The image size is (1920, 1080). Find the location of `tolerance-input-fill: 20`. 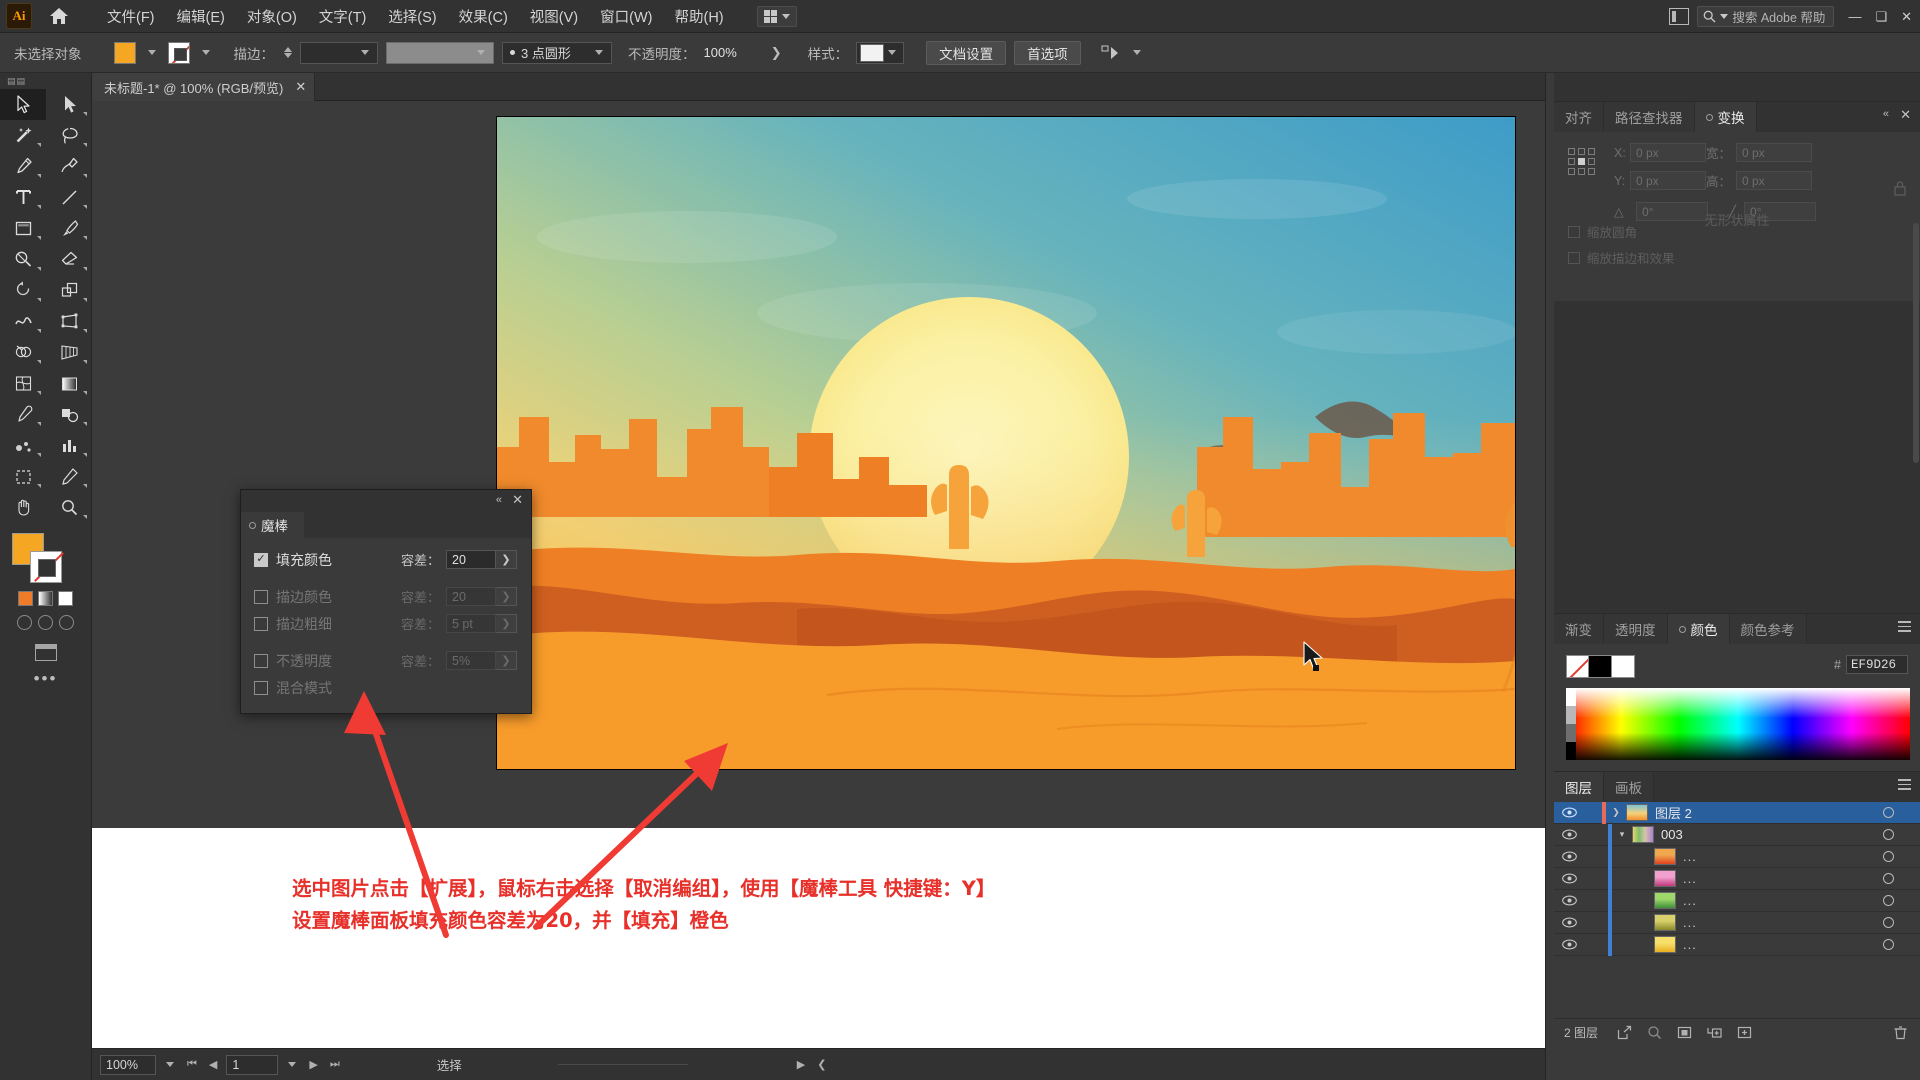

tolerance-input-fill: 20 is located at coordinates (471, 559).